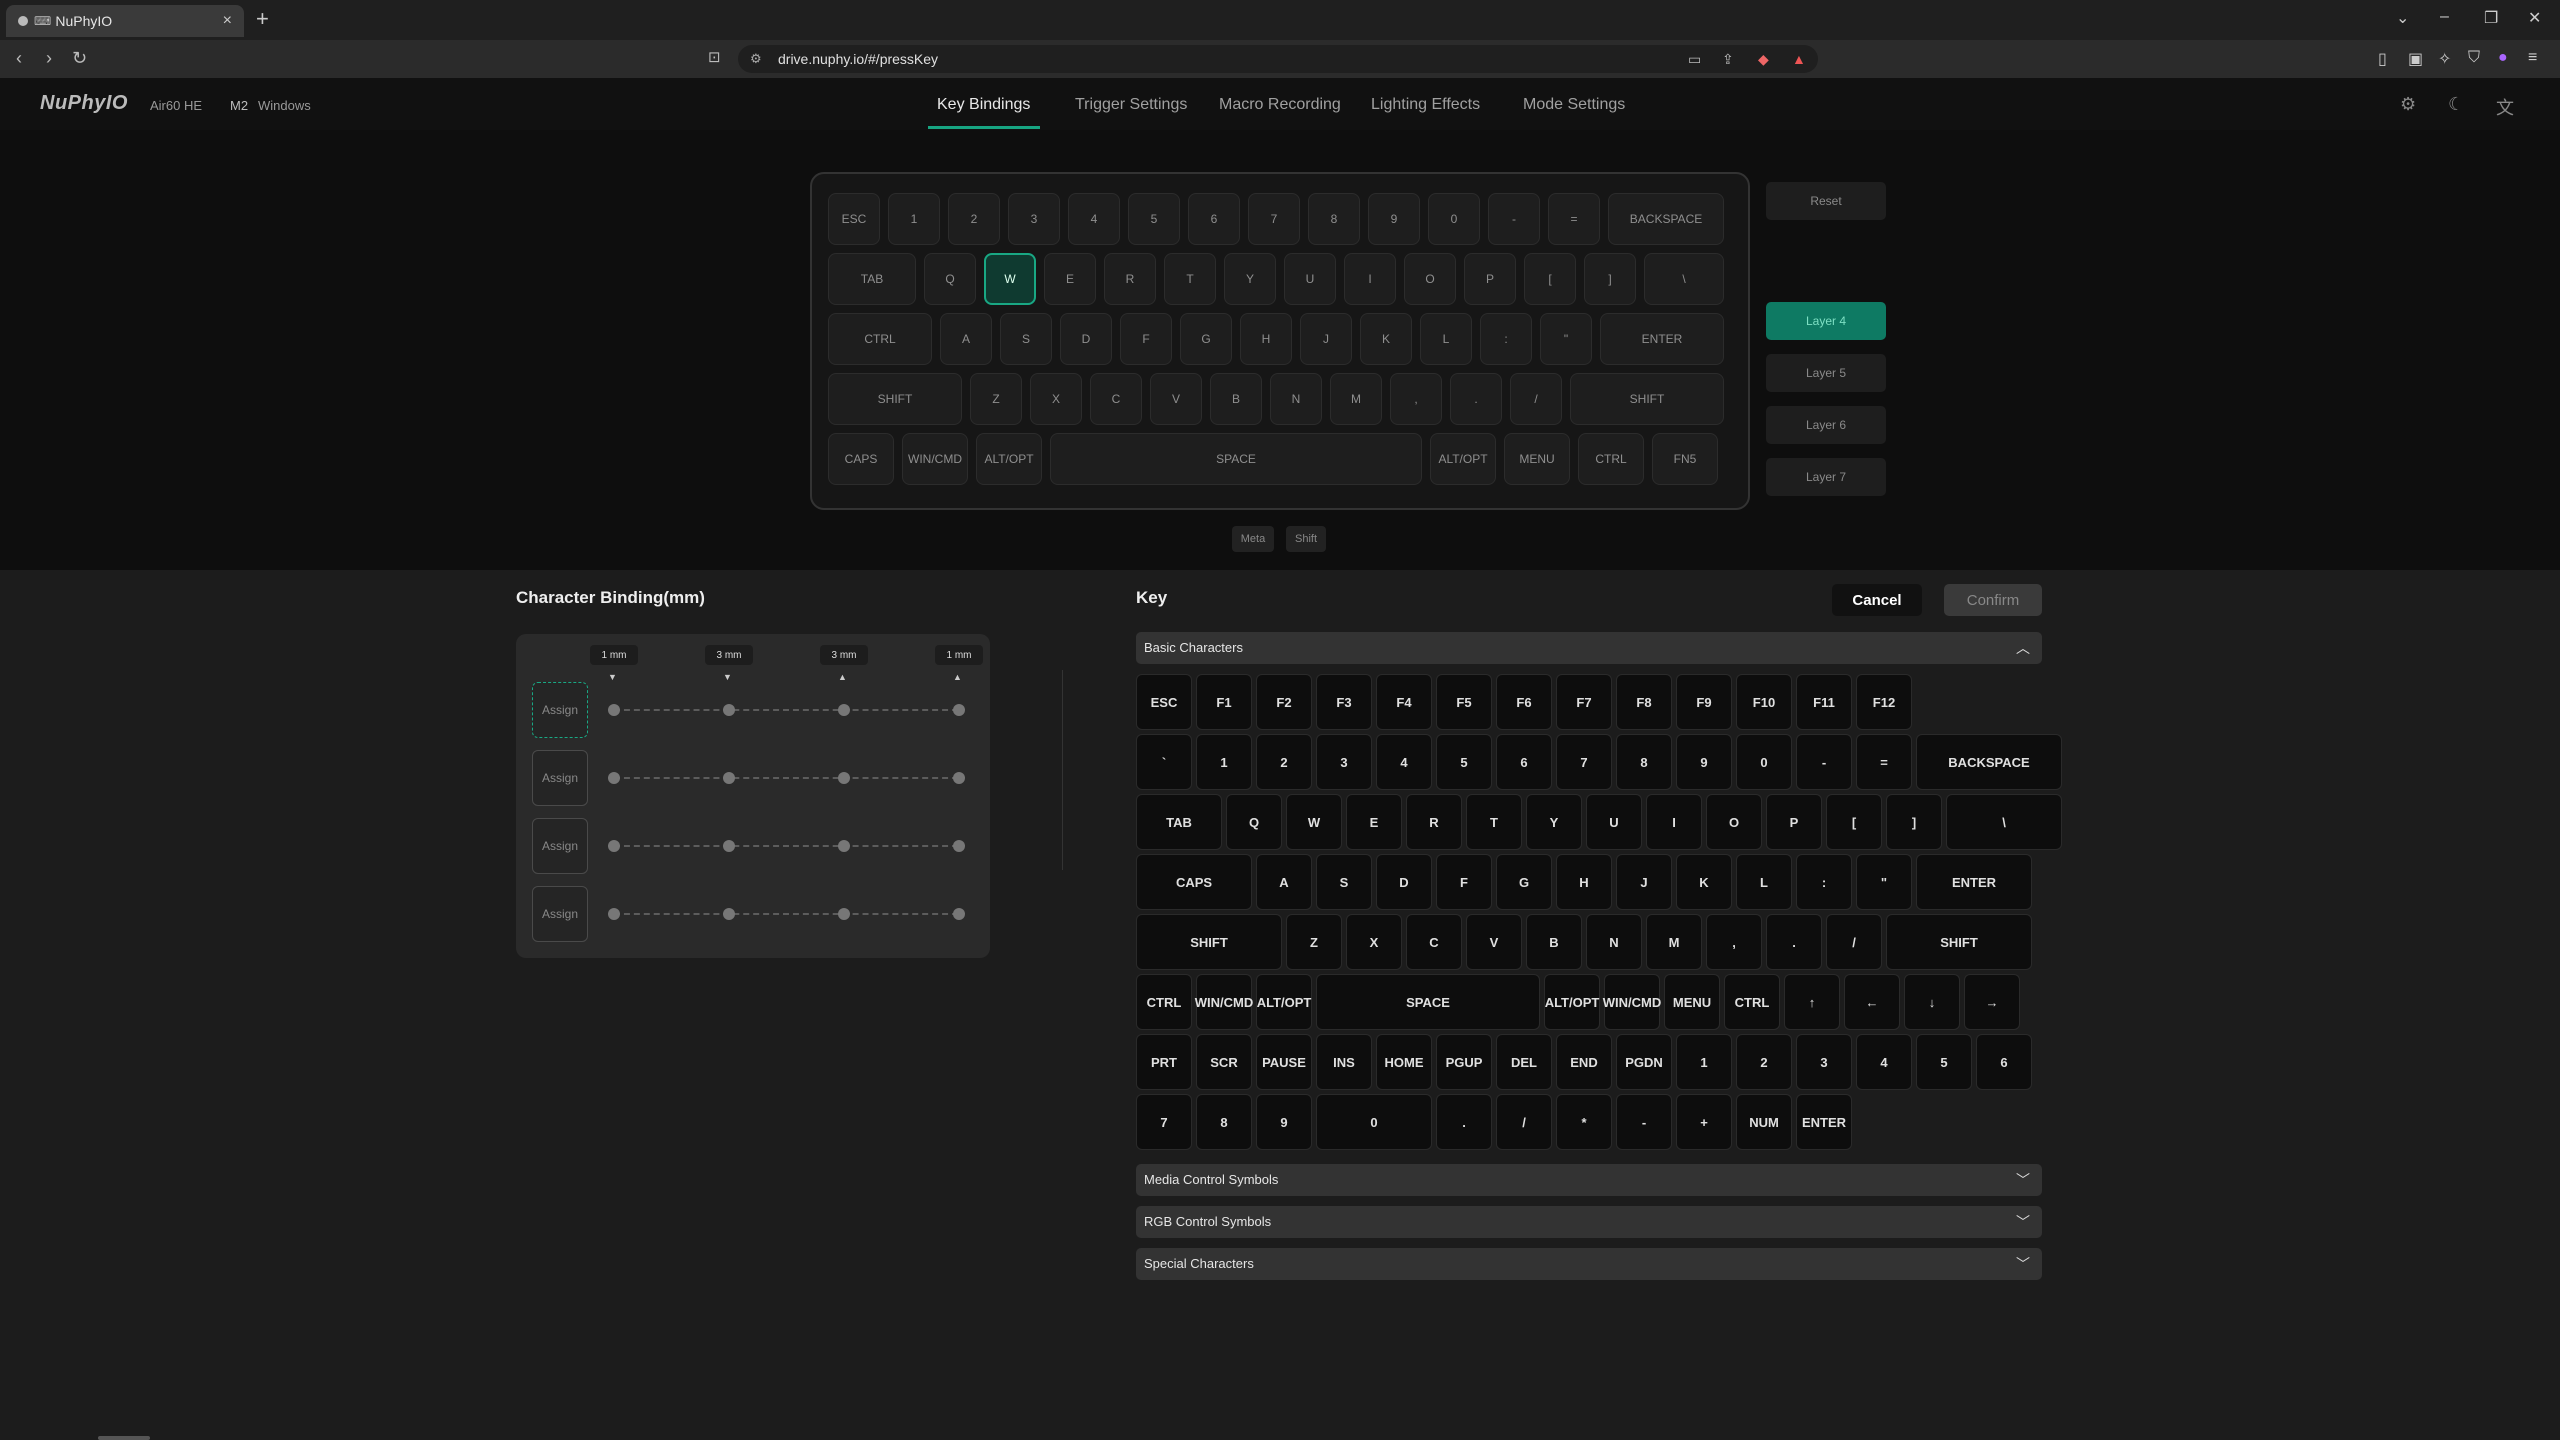  Describe the element at coordinates (262, 19) in the screenshot. I see `new-tab-button: +` at that location.